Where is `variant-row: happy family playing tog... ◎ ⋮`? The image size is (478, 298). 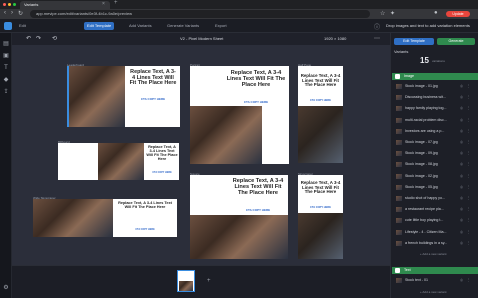 variant-row: happy family playing tog... ◎ ⋮ is located at coordinates (436, 108).